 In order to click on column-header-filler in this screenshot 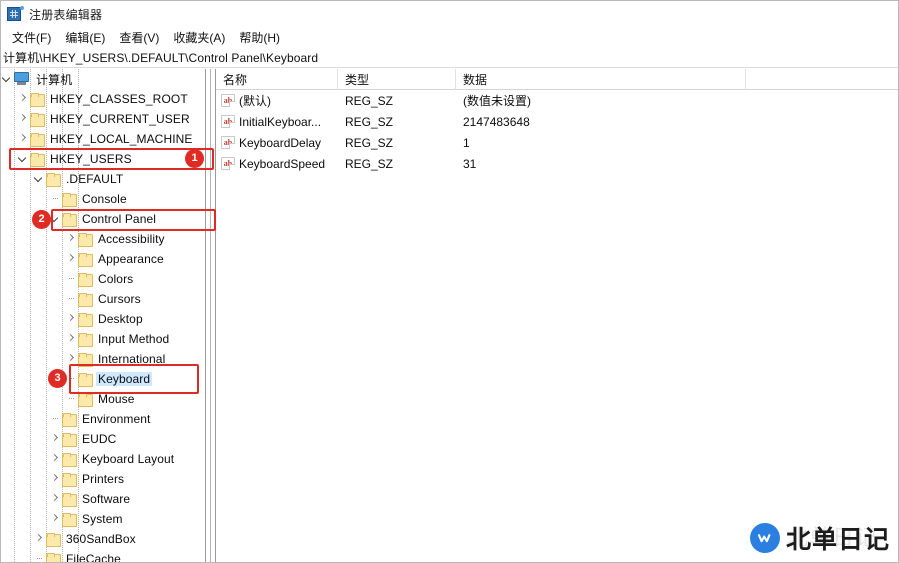, I will do `click(822, 79)`.